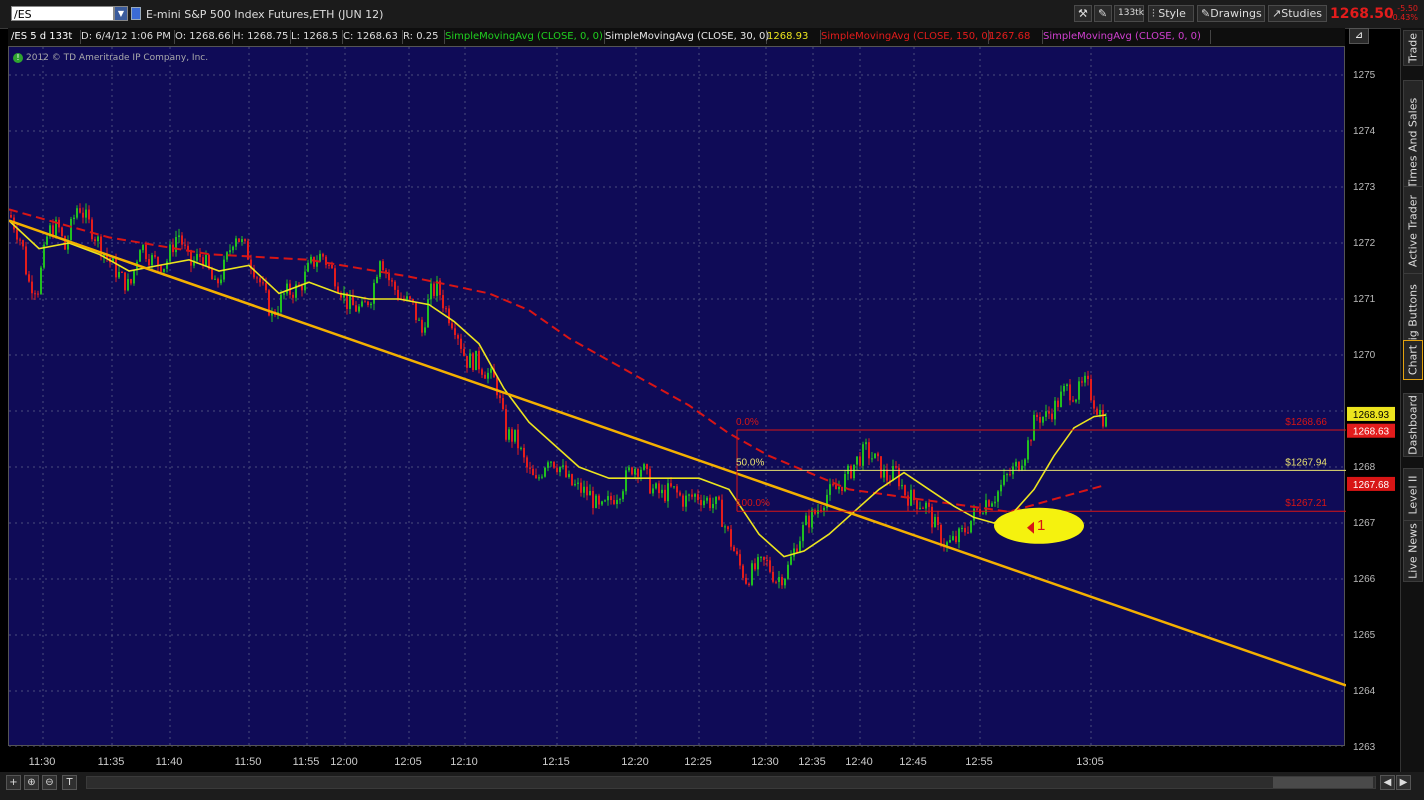  I want to click on chart-settings-icon: ⊿, so click(1359, 36).